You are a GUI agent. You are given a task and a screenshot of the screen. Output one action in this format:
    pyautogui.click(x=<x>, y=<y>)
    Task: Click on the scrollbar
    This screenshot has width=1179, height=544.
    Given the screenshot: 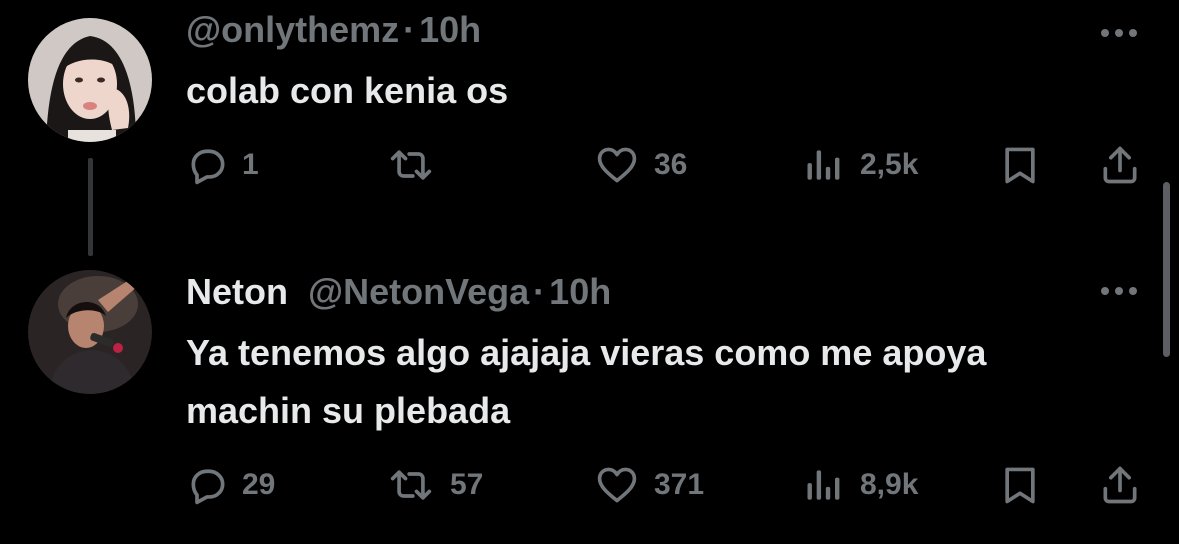 What is the action you would take?
    pyautogui.click(x=1166, y=269)
    